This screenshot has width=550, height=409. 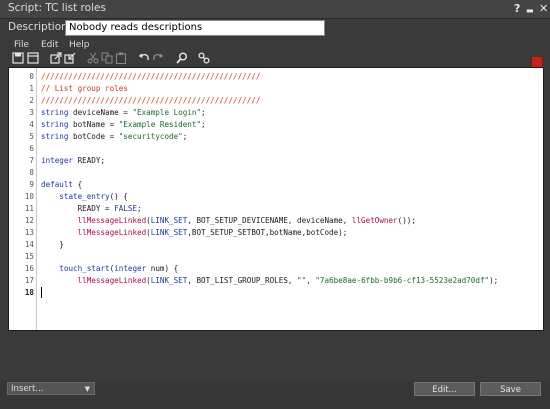 What do you see at coordinates (276, 185) in the screenshot?
I see `code-line: 9 default {` at bounding box center [276, 185].